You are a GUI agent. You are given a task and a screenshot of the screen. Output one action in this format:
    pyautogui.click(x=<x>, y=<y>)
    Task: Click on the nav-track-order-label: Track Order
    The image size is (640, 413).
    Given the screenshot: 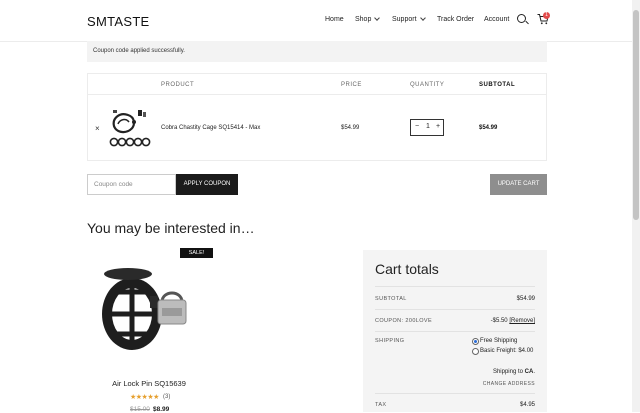 What is the action you would take?
    pyautogui.click(x=456, y=19)
    